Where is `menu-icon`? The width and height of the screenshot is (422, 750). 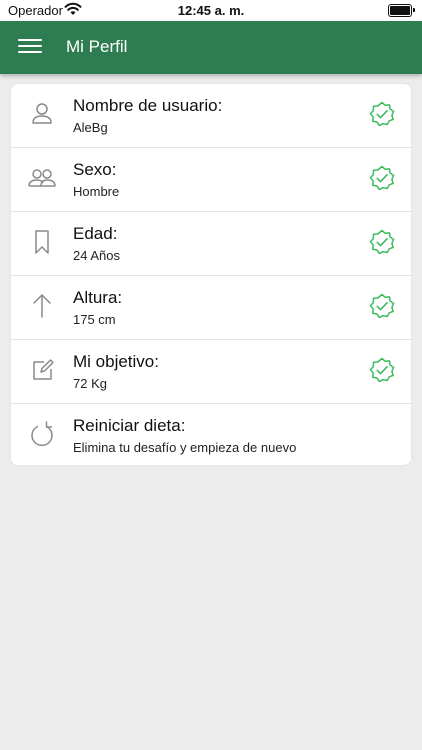 menu-icon is located at coordinates (30, 40).